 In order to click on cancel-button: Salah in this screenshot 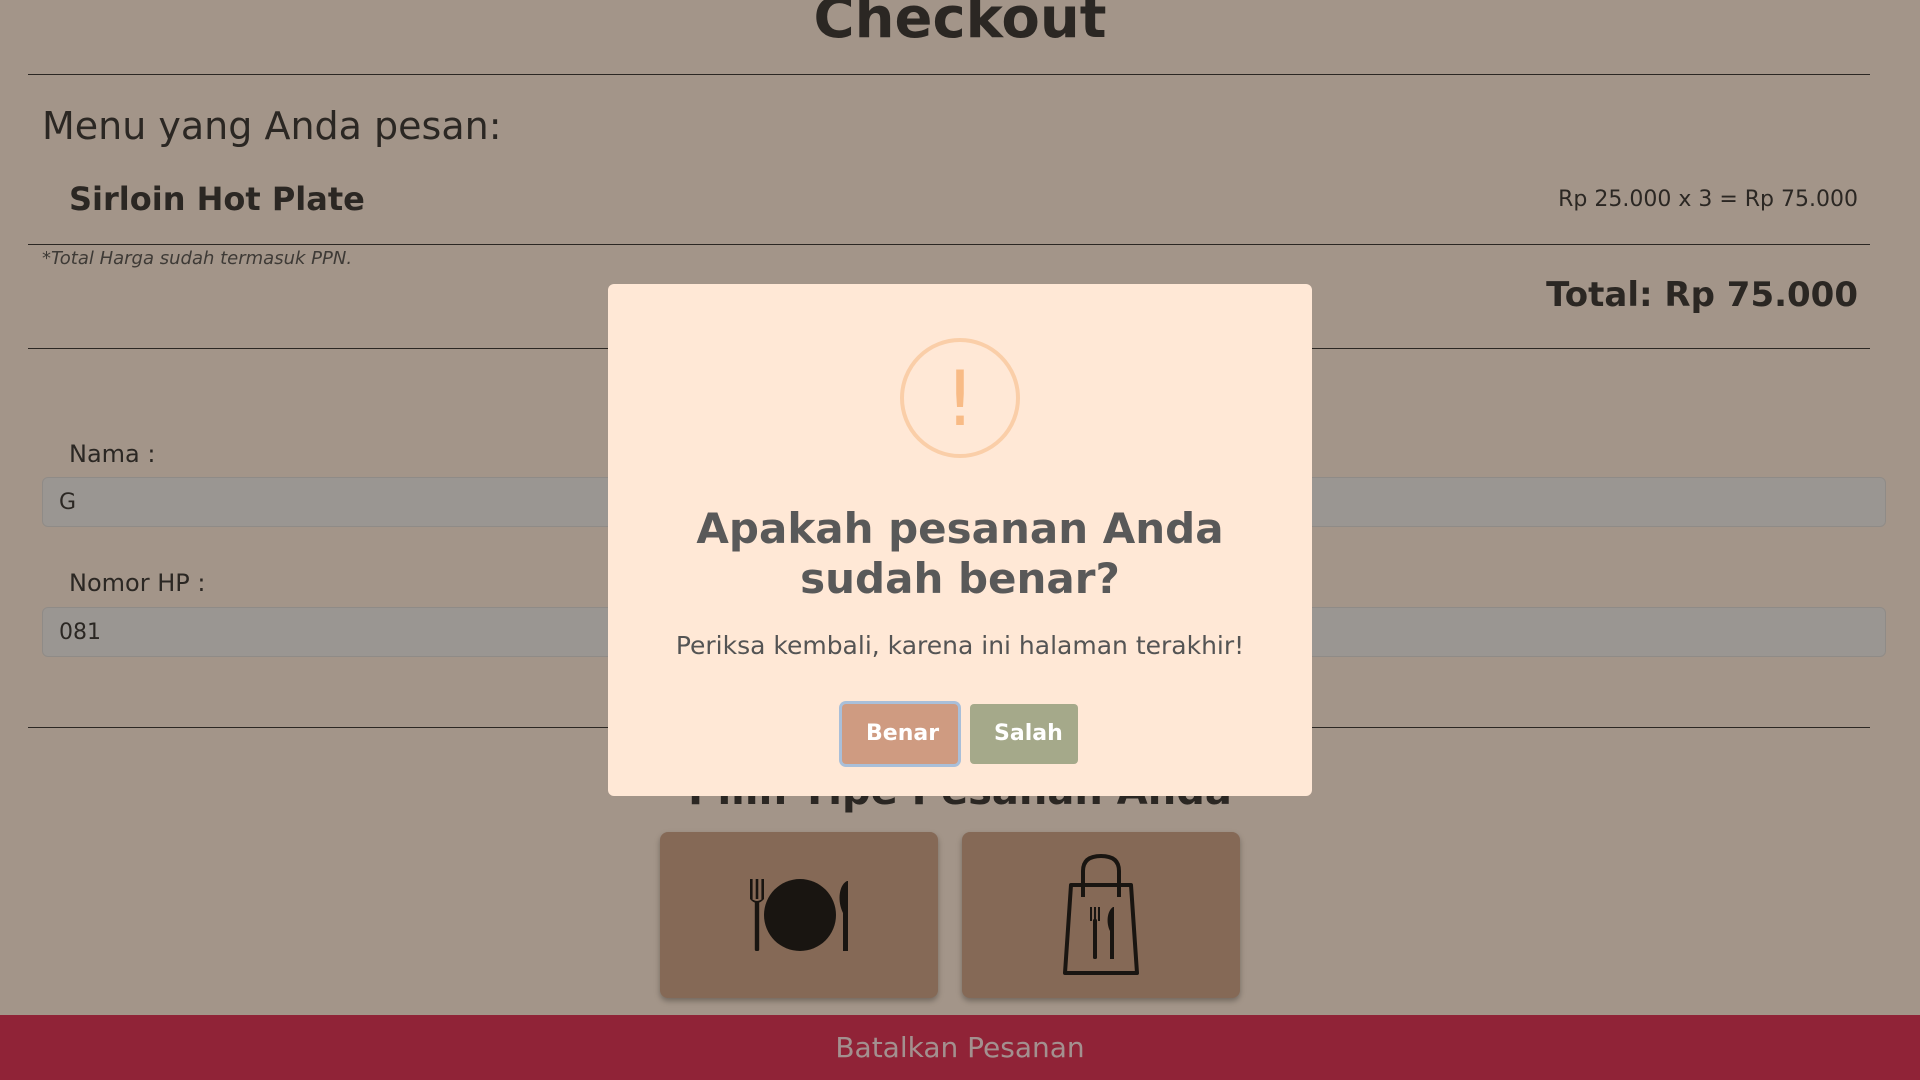, I will do `click(1024, 733)`.